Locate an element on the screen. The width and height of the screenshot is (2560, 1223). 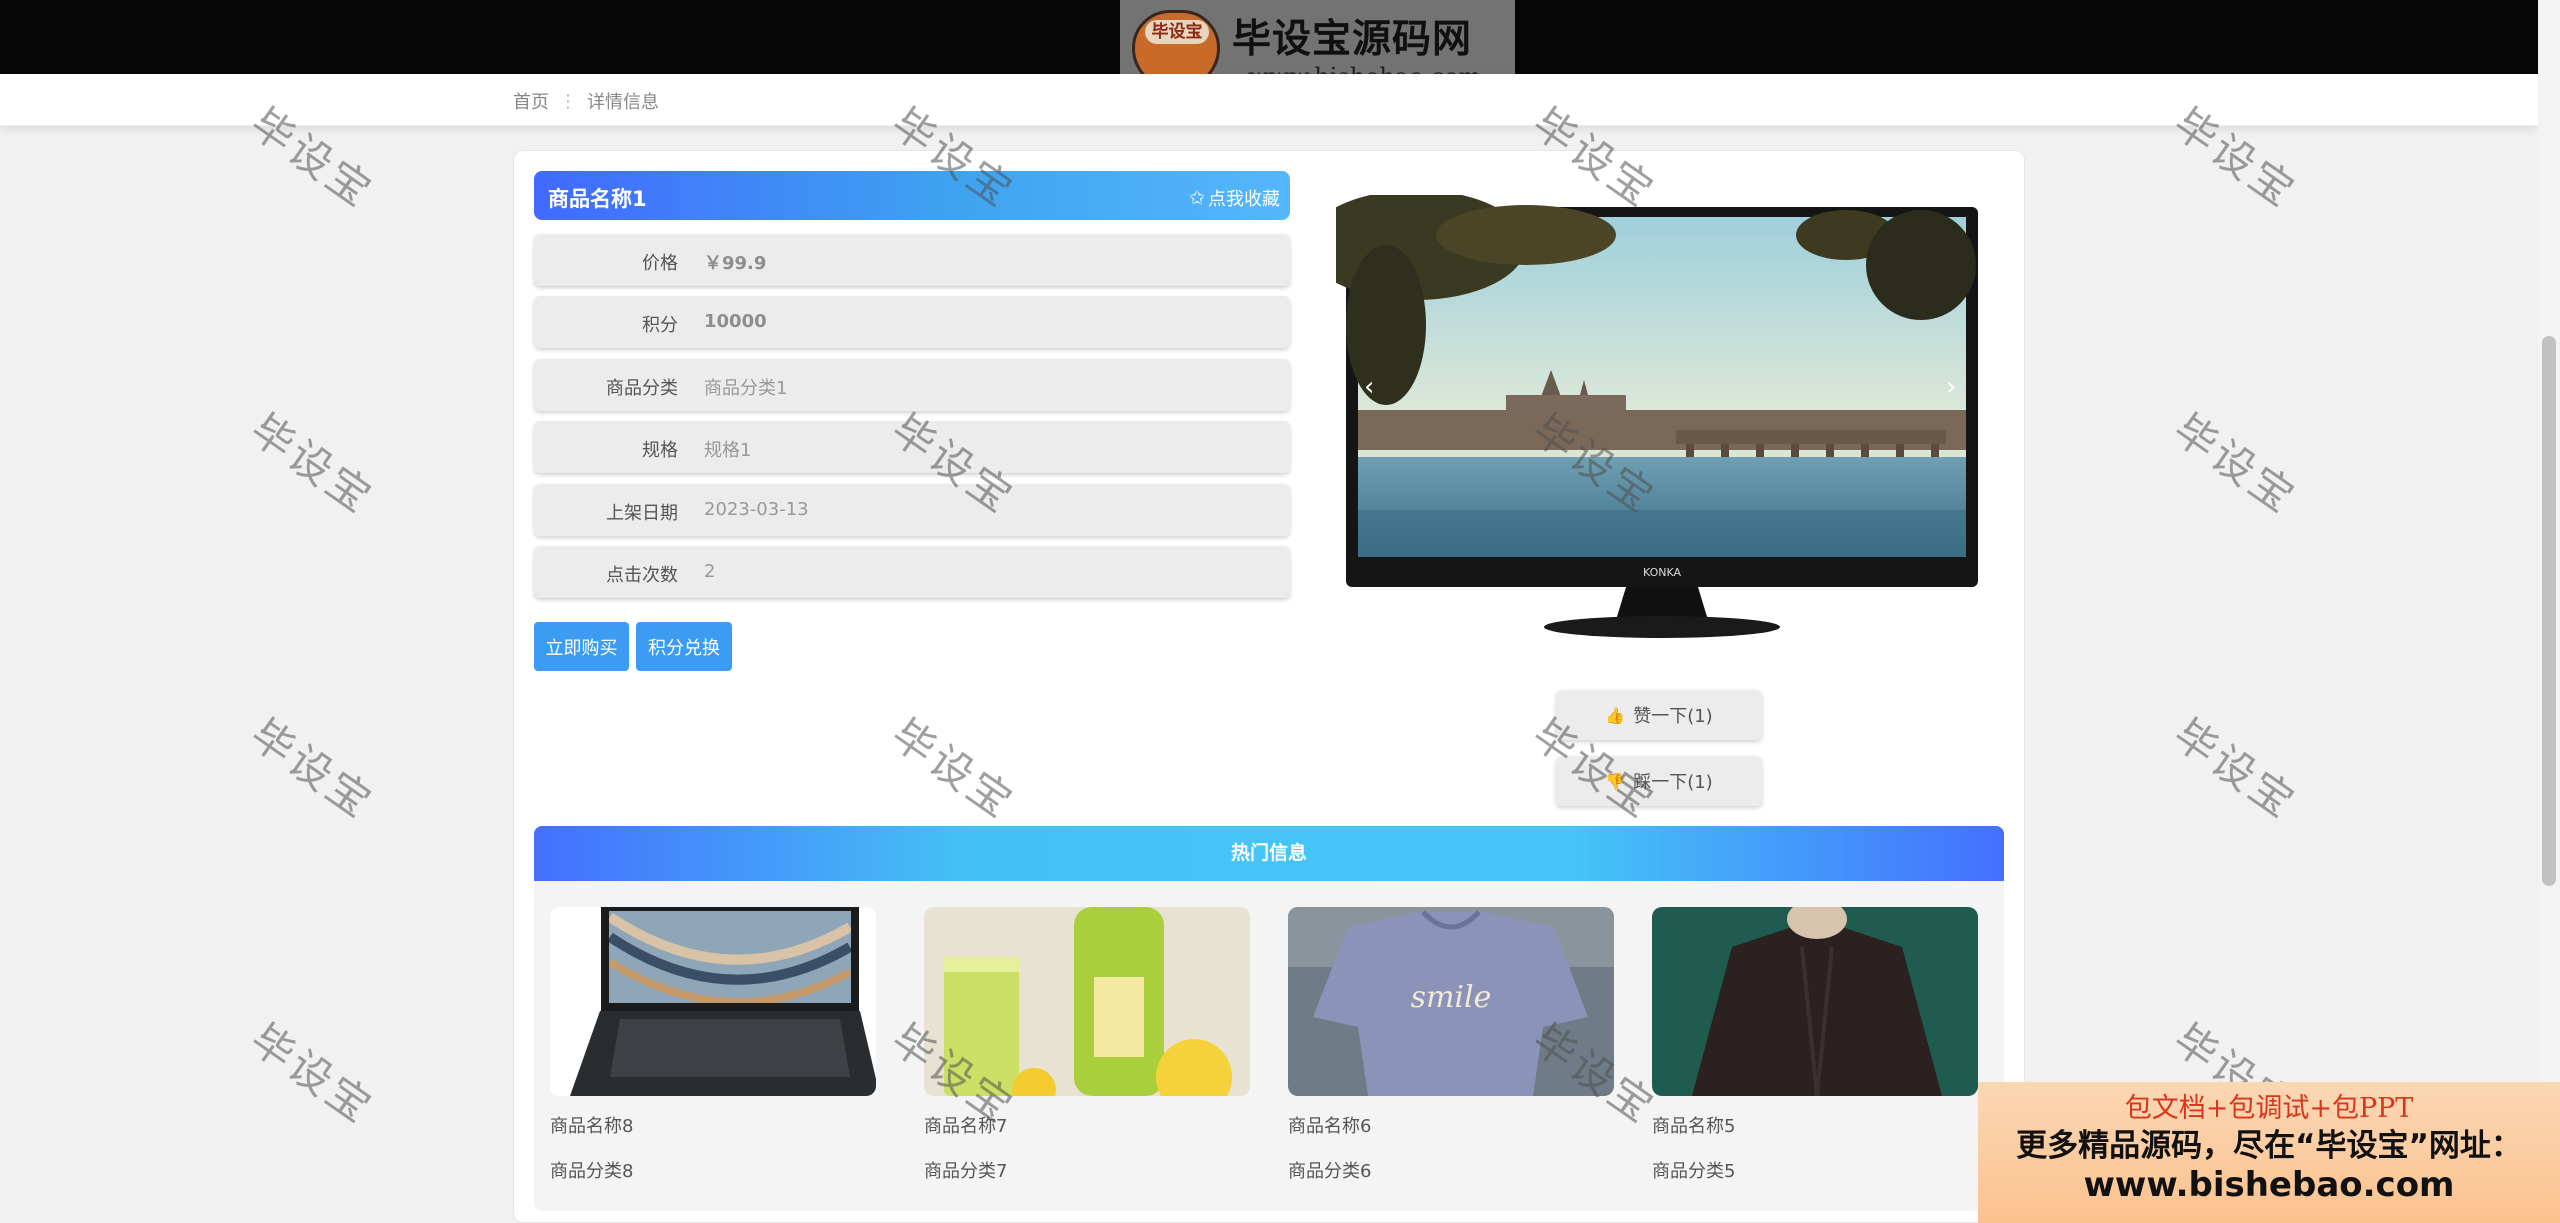
product-name: 商品名称1 is located at coordinates (597, 199).